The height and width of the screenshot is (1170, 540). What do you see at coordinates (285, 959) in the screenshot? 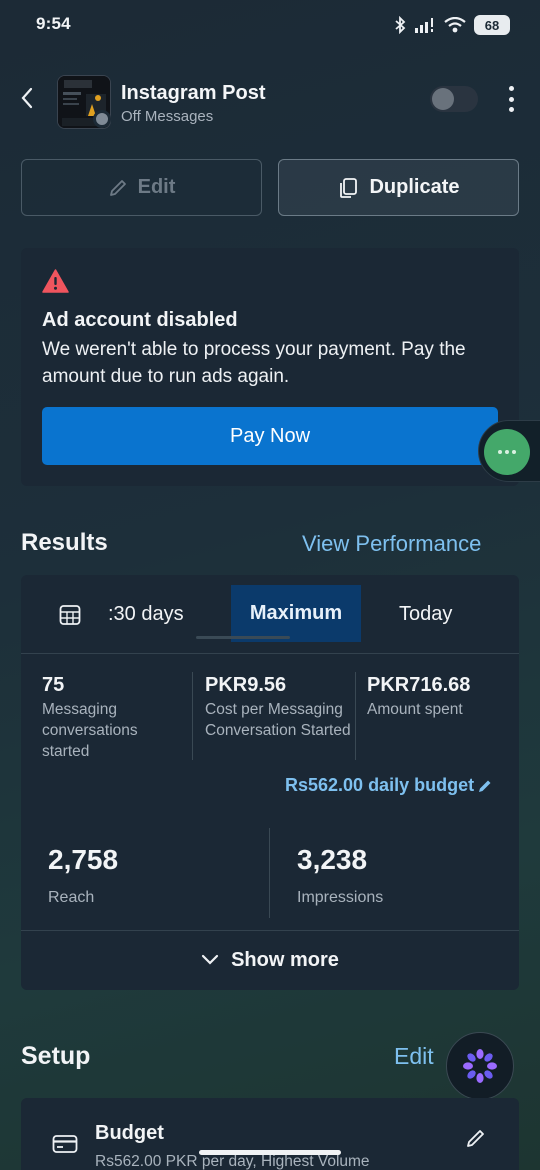
I see `show-more-label: Show more` at bounding box center [285, 959].